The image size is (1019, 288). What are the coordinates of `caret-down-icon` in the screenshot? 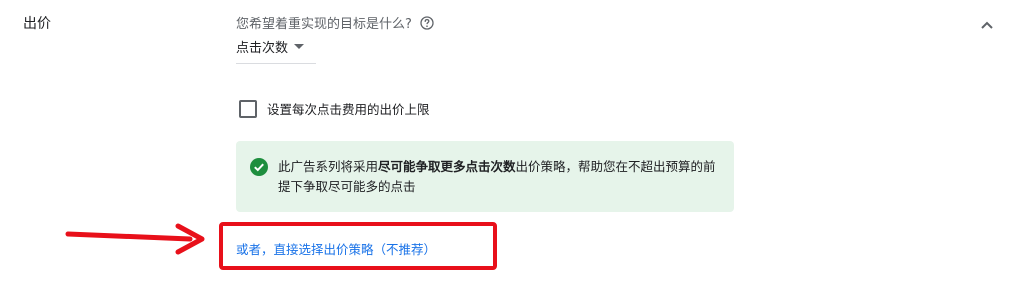 It's located at (299, 46).